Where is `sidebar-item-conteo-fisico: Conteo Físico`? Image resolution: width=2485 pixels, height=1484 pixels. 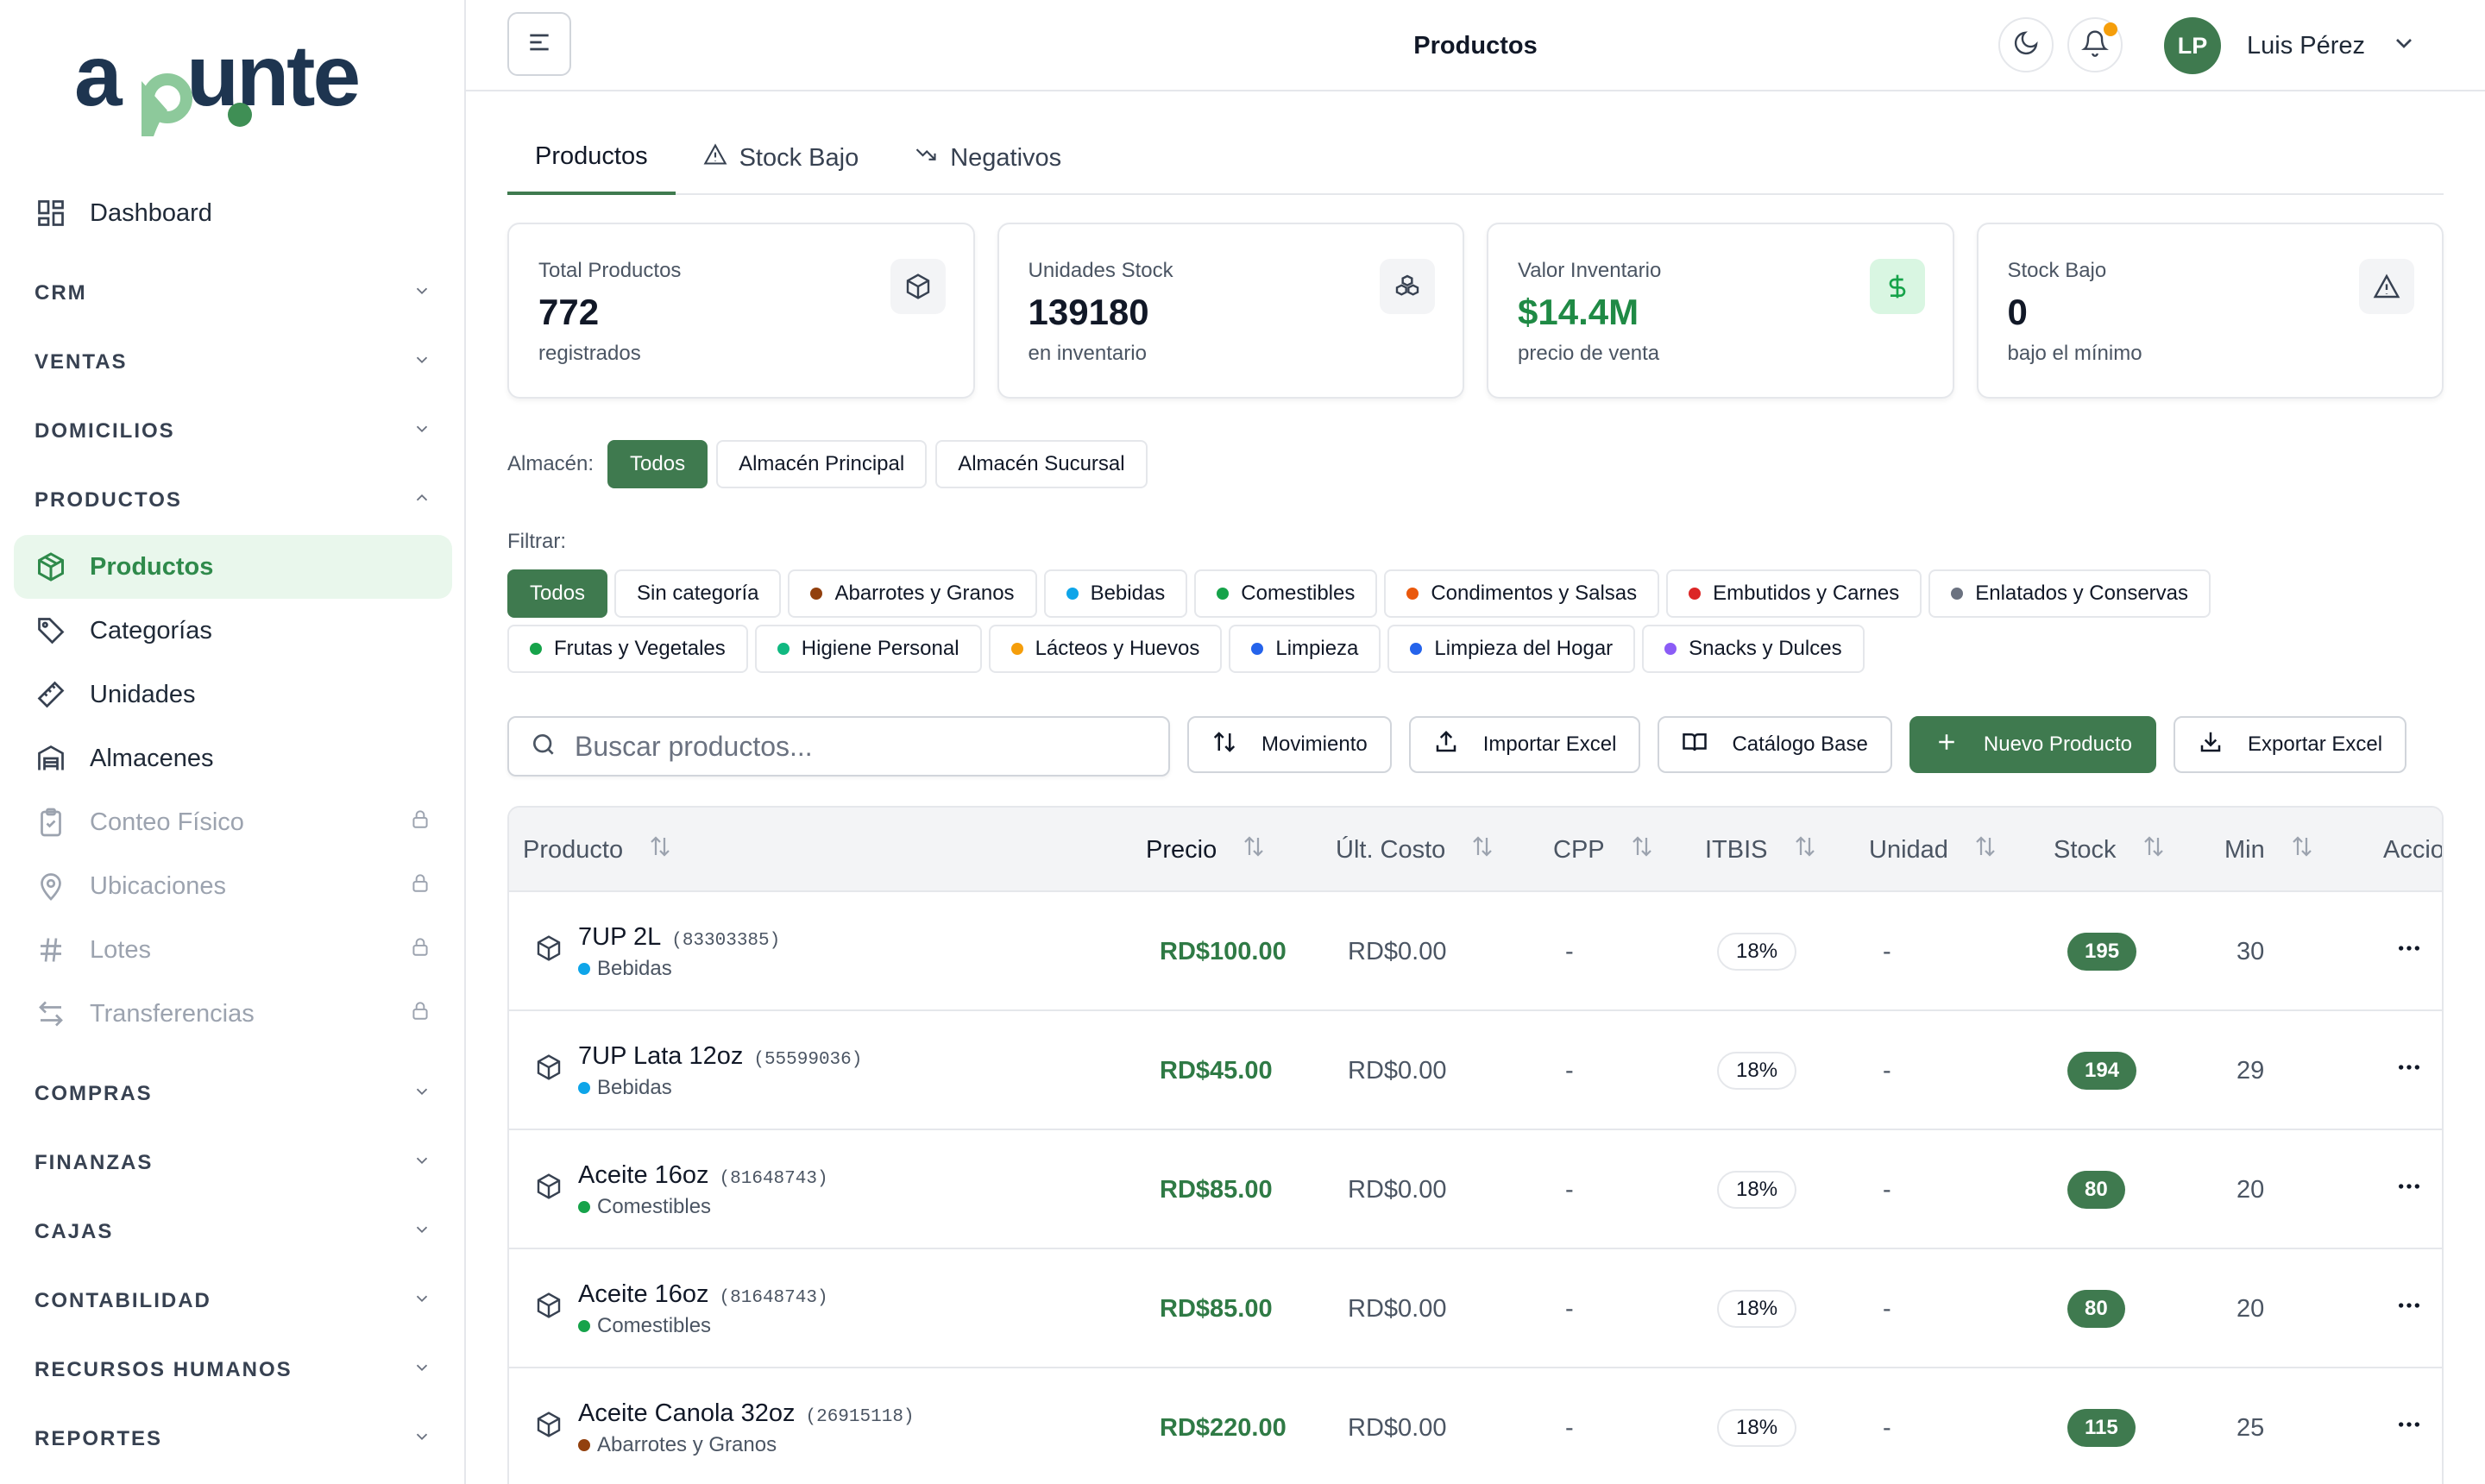 sidebar-item-conteo-fisico: Conteo Físico is located at coordinates (233, 822).